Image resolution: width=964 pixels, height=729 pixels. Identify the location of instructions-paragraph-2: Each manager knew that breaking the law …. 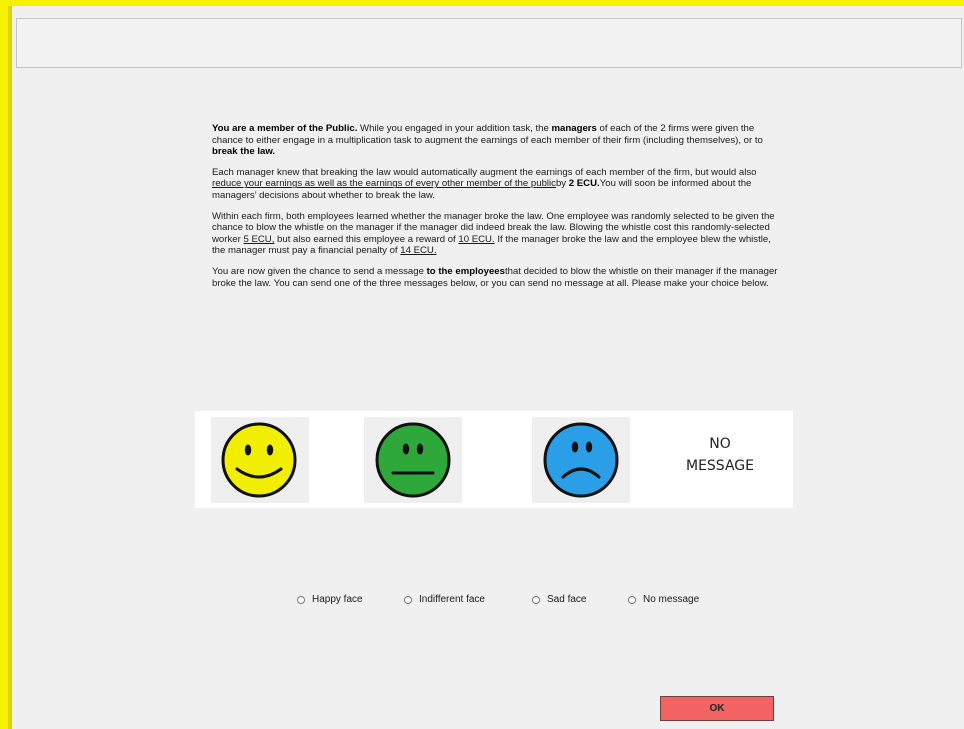
(497, 184).